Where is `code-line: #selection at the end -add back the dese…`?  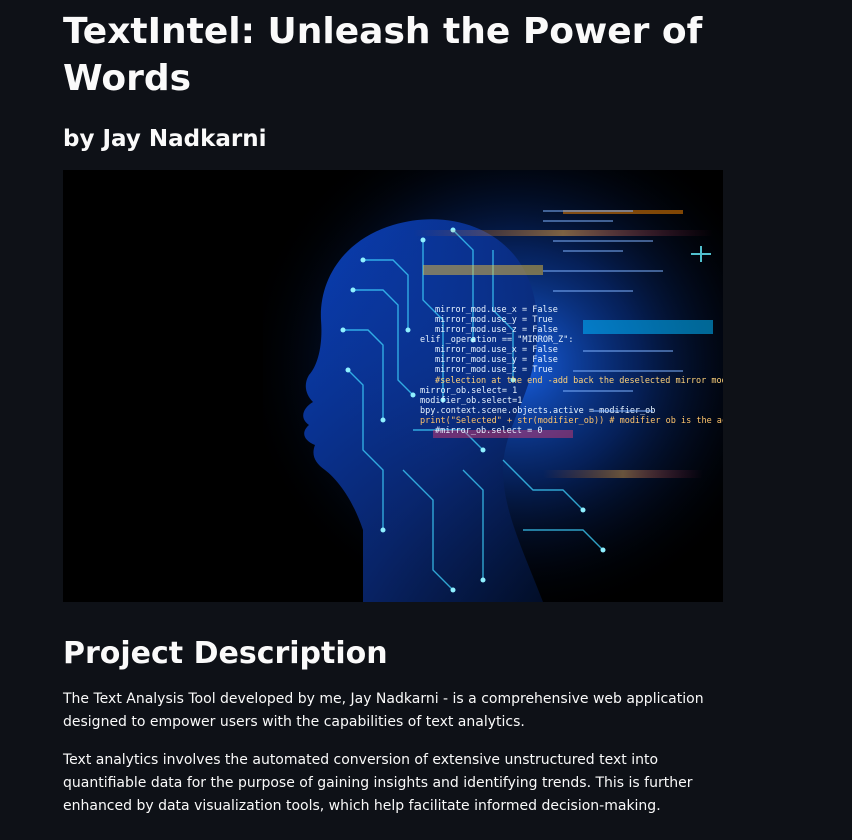 code-line: #selection at the end -add back the dese… is located at coordinates (579, 381).